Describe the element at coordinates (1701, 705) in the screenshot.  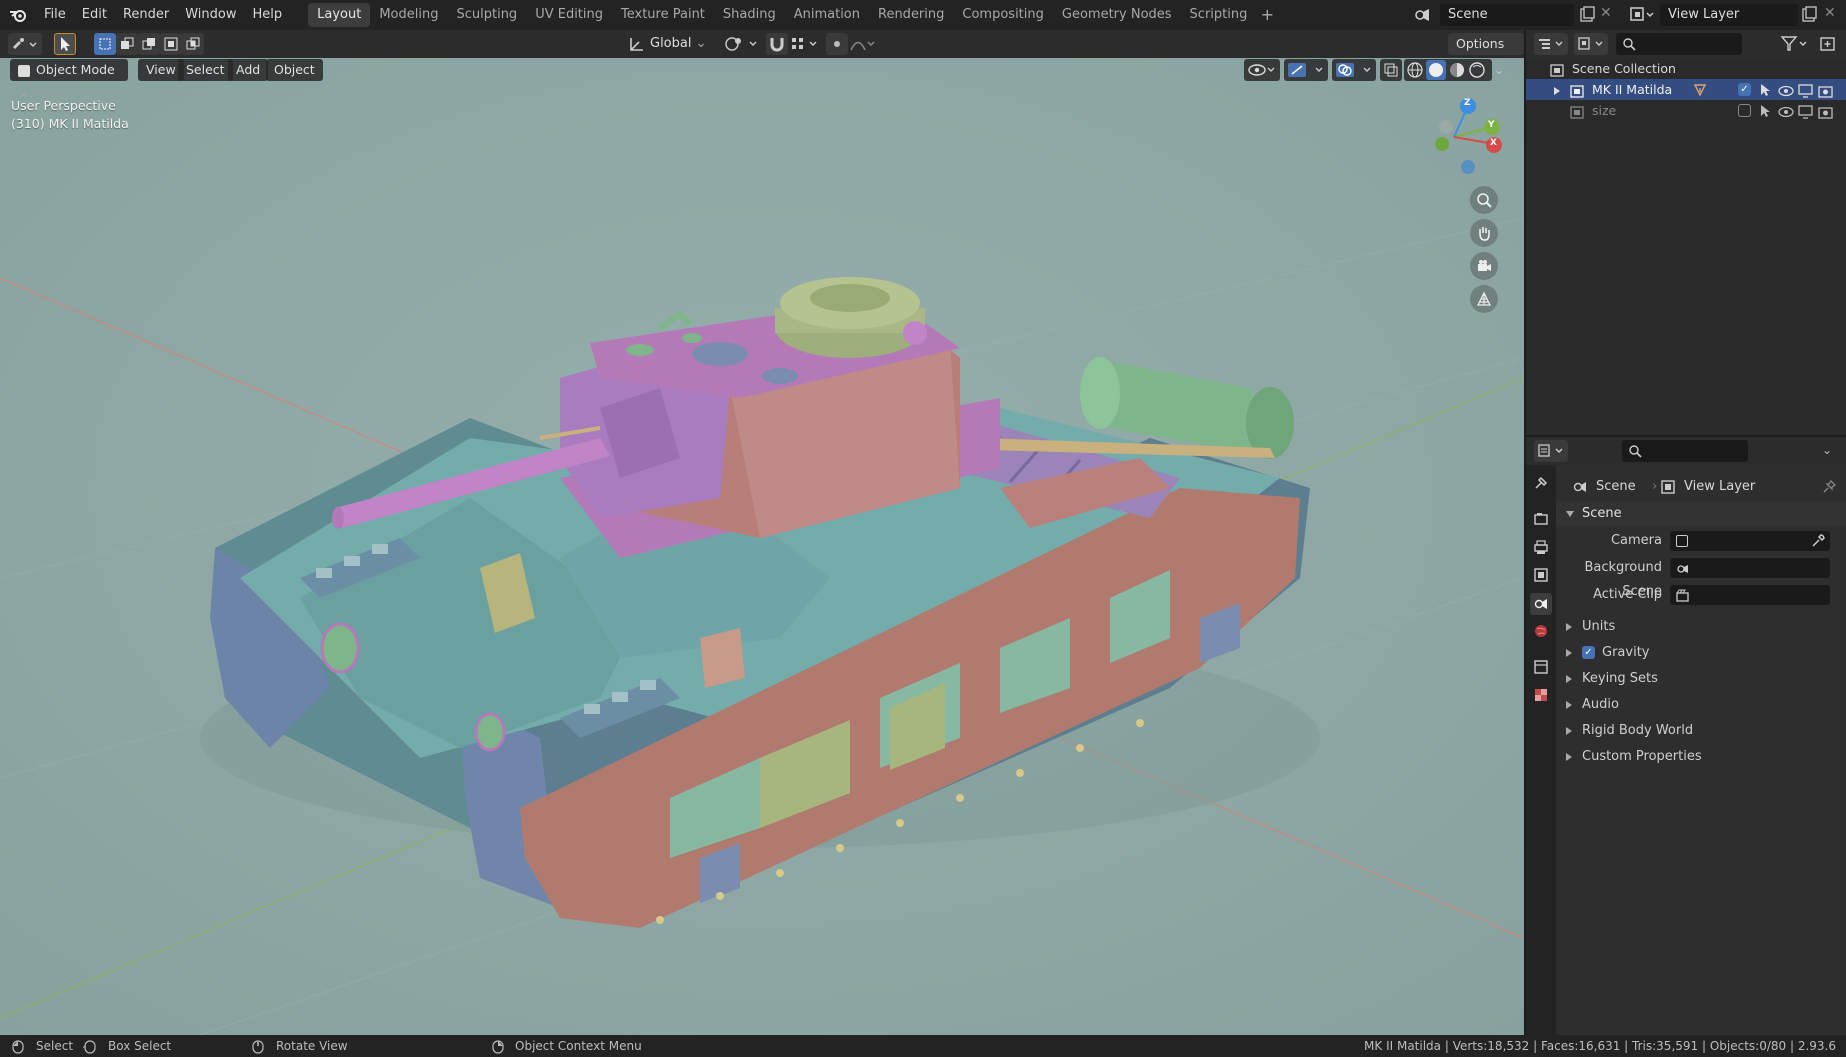
I see `audio-panel-header: Audio` at that location.